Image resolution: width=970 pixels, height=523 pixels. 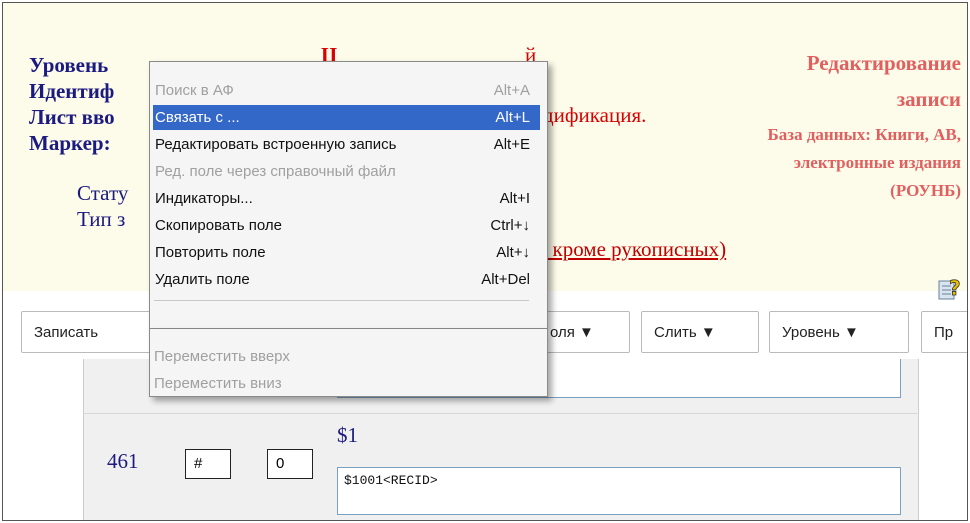 What do you see at coordinates (210, 252) in the screenshot?
I see `menu-item-label: Повторить поле` at bounding box center [210, 252].